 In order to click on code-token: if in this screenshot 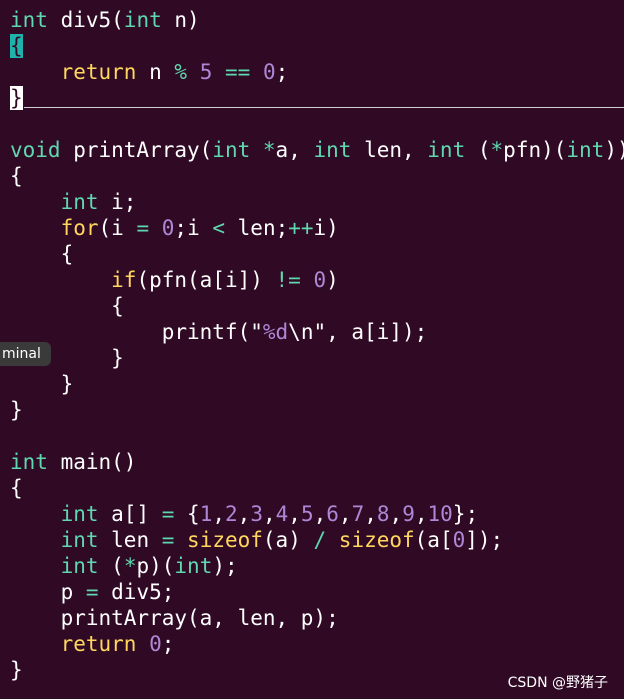, I will do `click(124, 280)`.